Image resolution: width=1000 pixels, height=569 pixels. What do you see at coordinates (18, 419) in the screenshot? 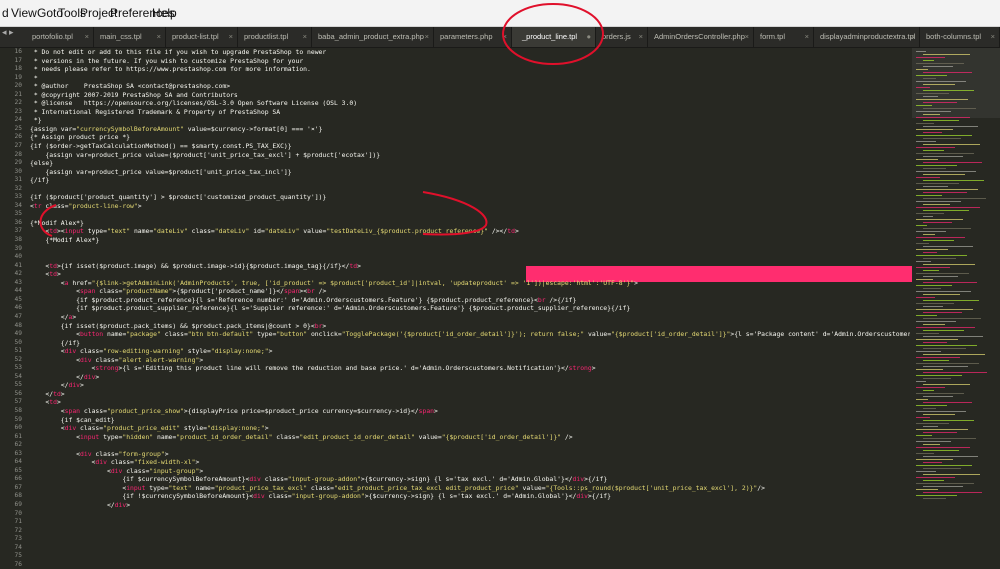
I see `line-number: 59` at bounding box center [18, 419].